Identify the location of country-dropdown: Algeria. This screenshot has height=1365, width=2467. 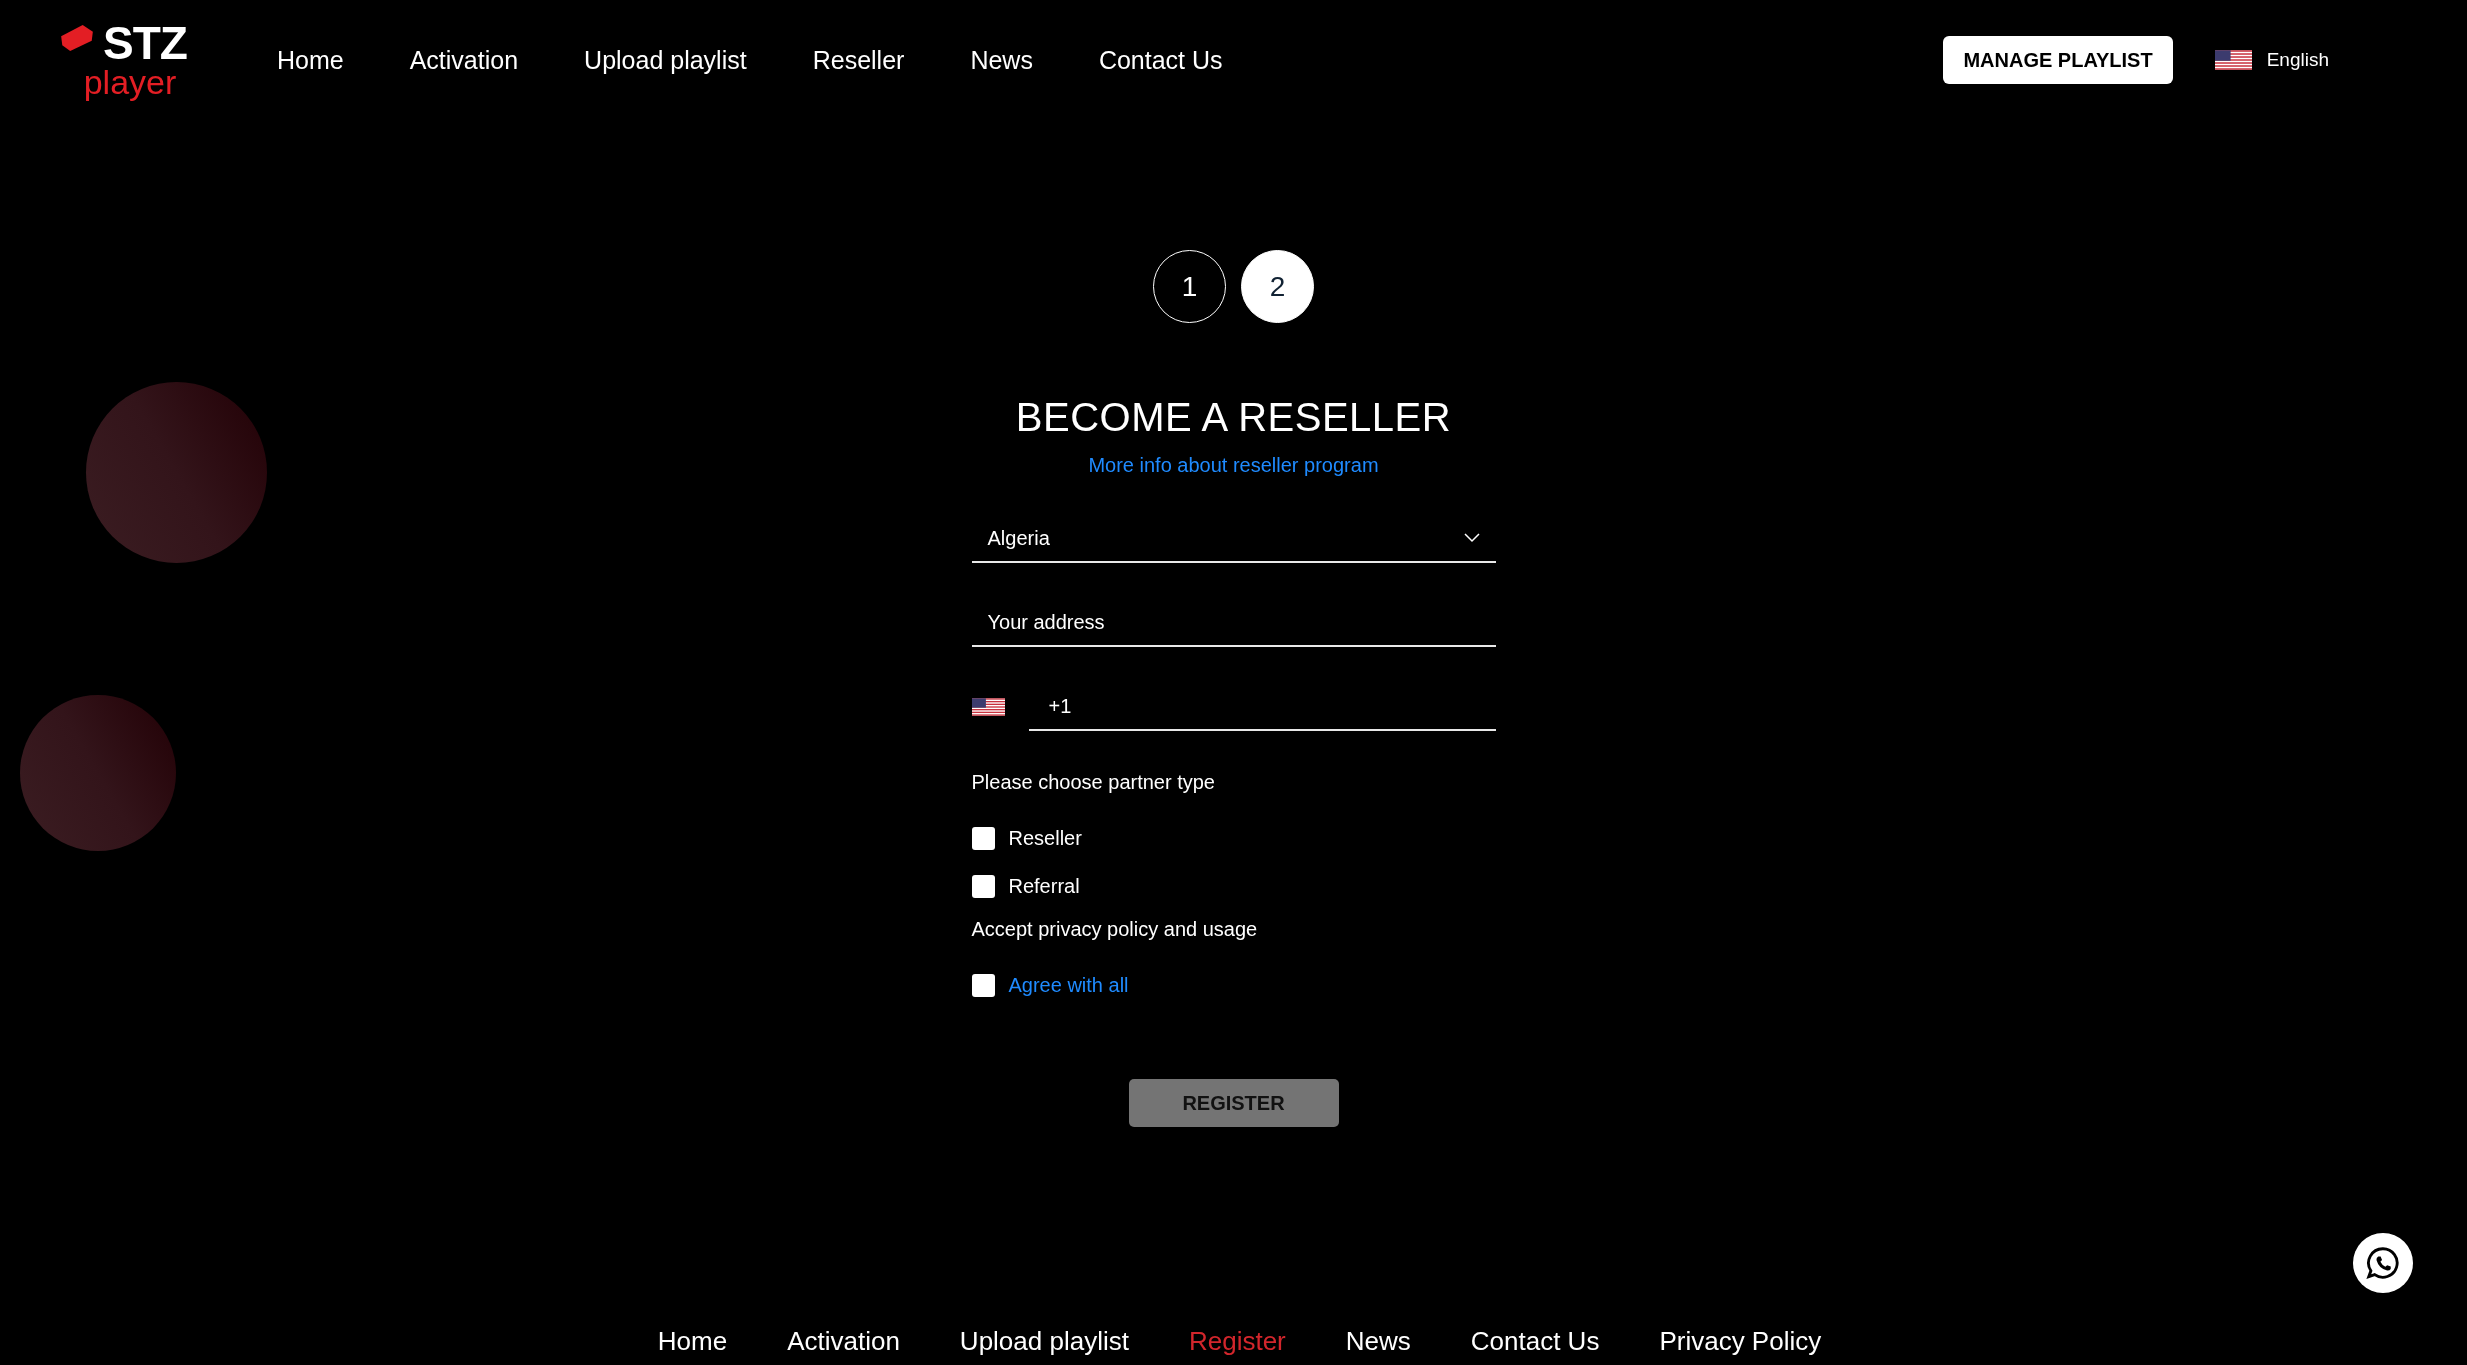
(1233, 539).